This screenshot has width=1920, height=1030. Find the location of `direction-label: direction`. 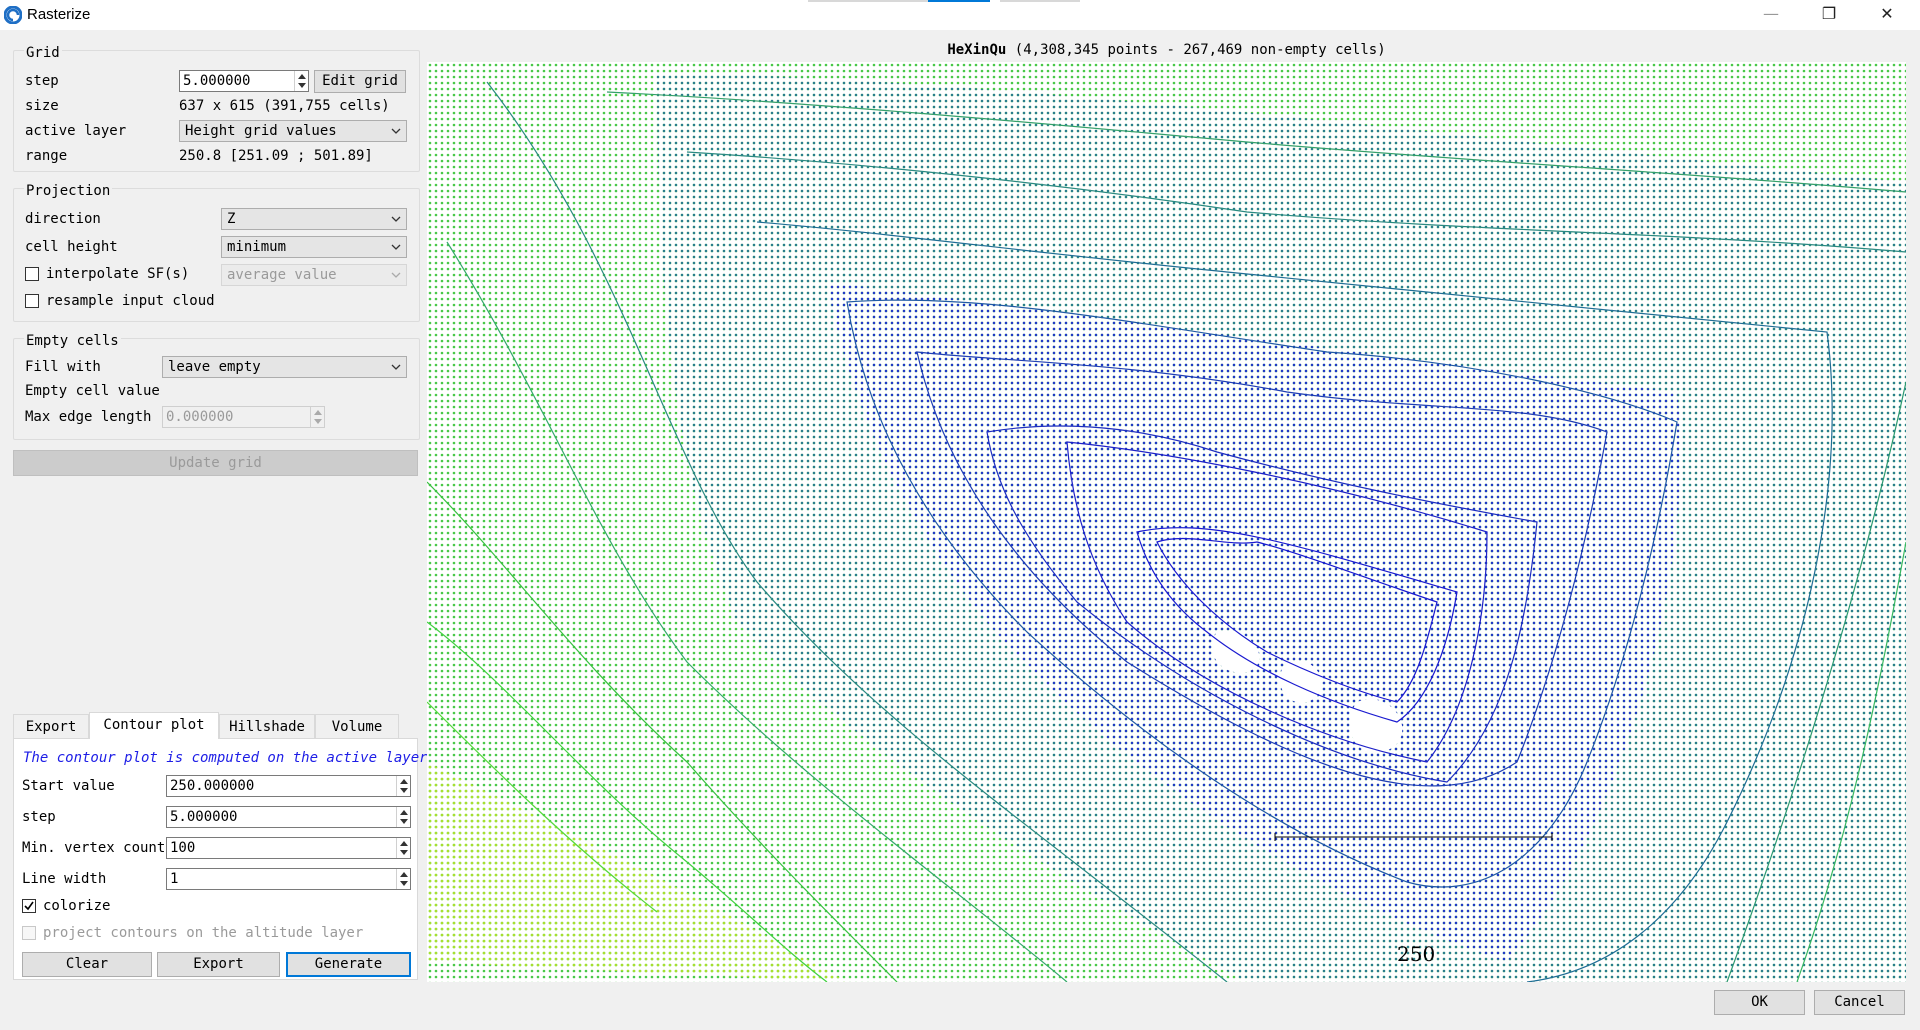

direction-label: direction is located at coordinates (63, 219).